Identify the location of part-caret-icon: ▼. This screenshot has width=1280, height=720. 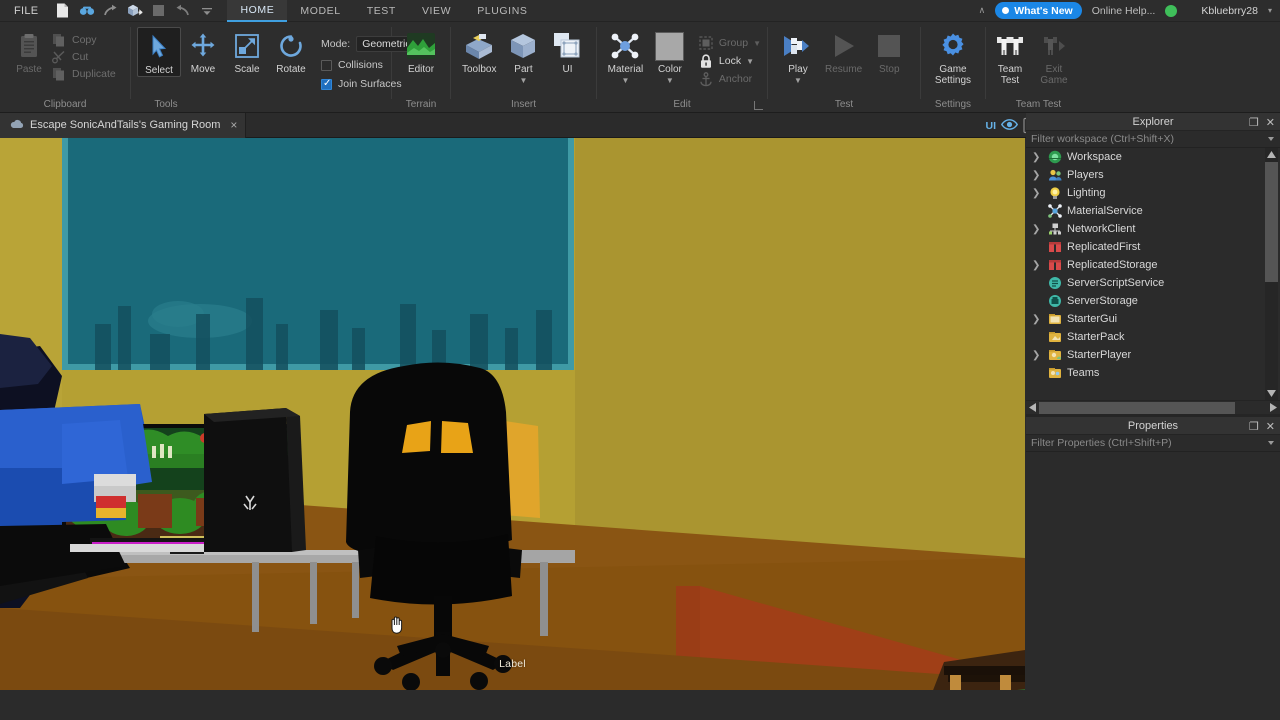
(524, 80).